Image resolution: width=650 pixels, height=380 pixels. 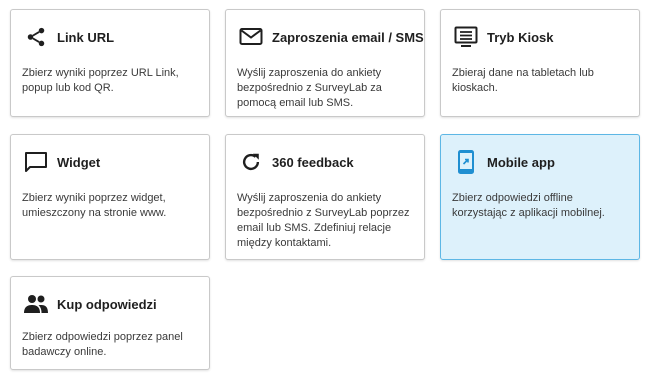 What do you see at coordinates (313, 162) in the screenshot?
I see `card-title: 360 feedback` at bounding box center [313, 162].